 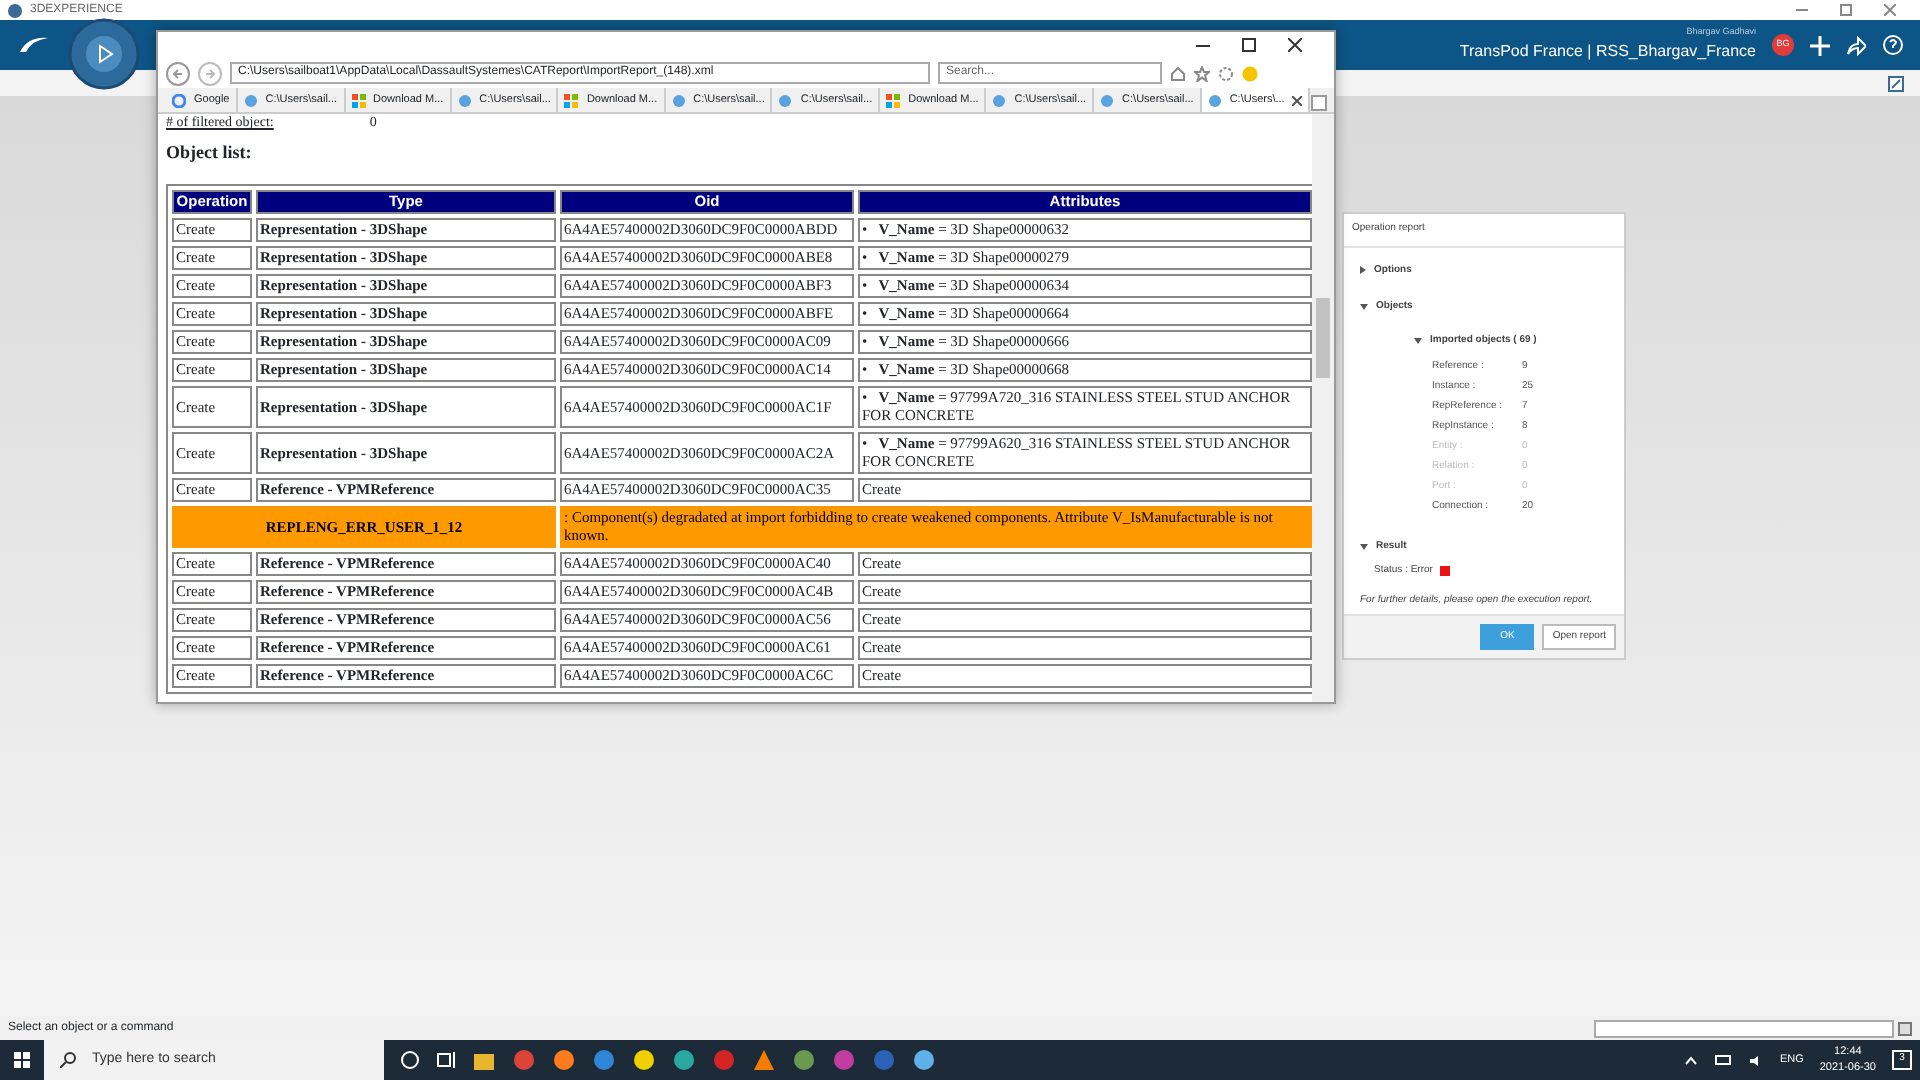 I want to click on folder-icon, so click(x=484, y=1060).